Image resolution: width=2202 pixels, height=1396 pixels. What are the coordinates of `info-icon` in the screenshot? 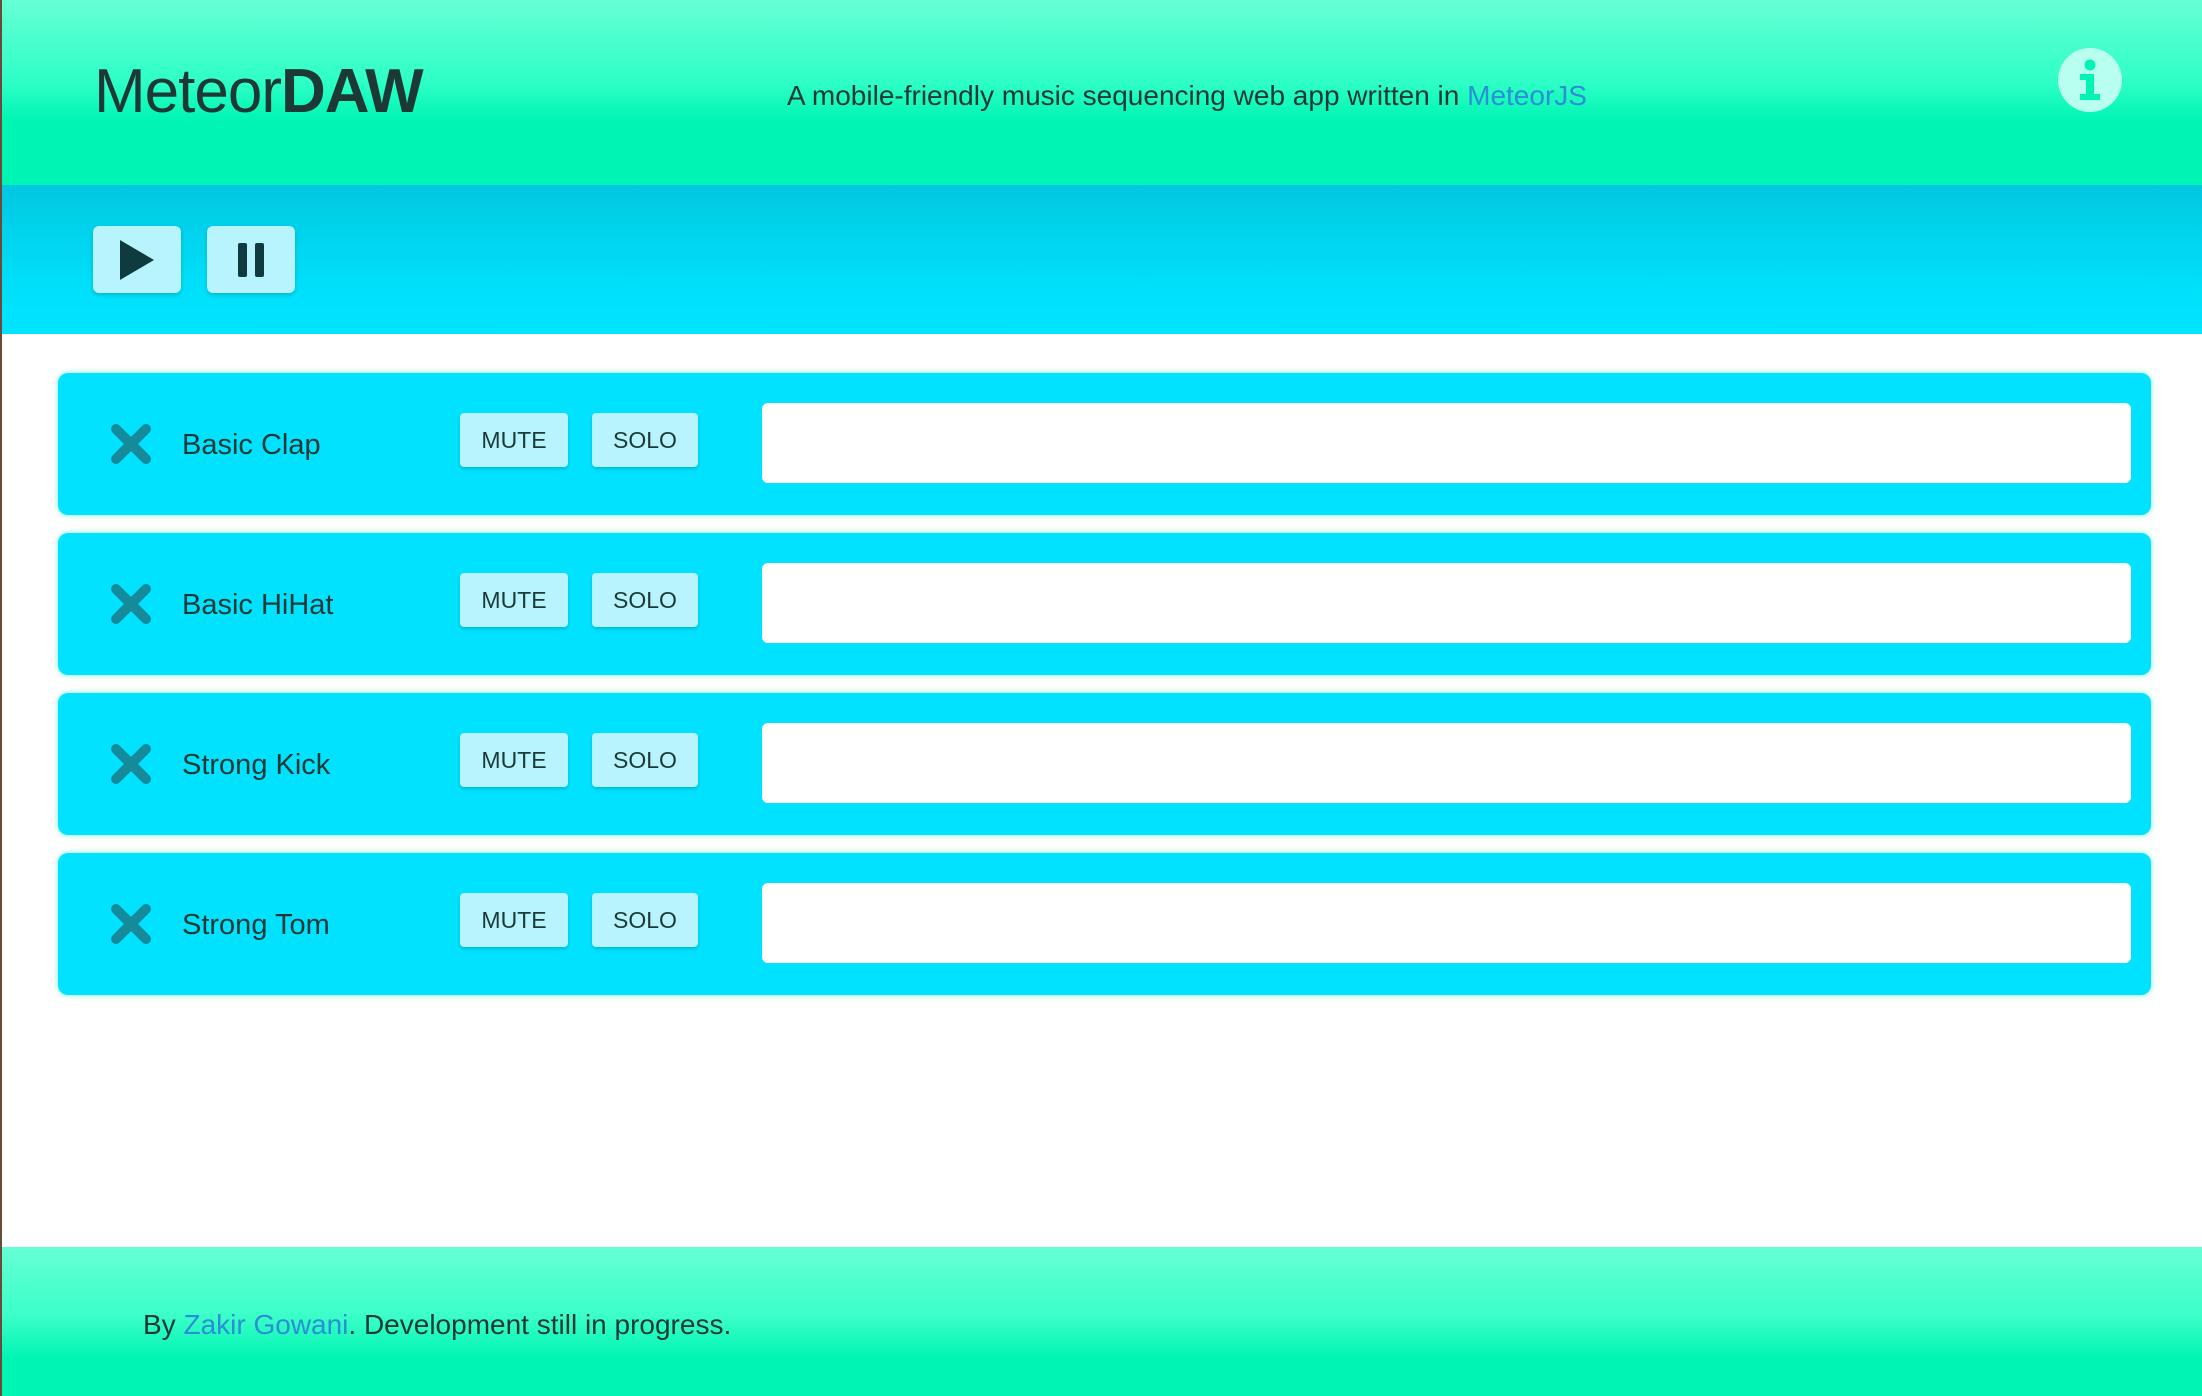 It's located at (2090, 80).